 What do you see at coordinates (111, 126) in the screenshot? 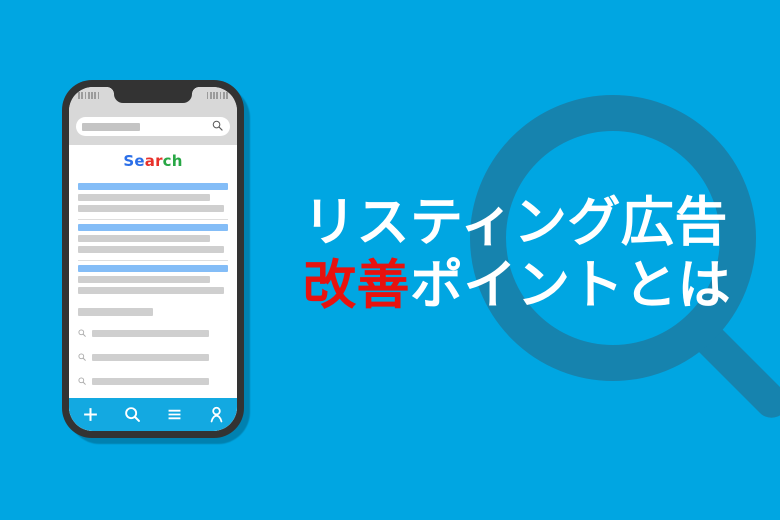
I see `search-input-value` at bounding box center [111, 126].